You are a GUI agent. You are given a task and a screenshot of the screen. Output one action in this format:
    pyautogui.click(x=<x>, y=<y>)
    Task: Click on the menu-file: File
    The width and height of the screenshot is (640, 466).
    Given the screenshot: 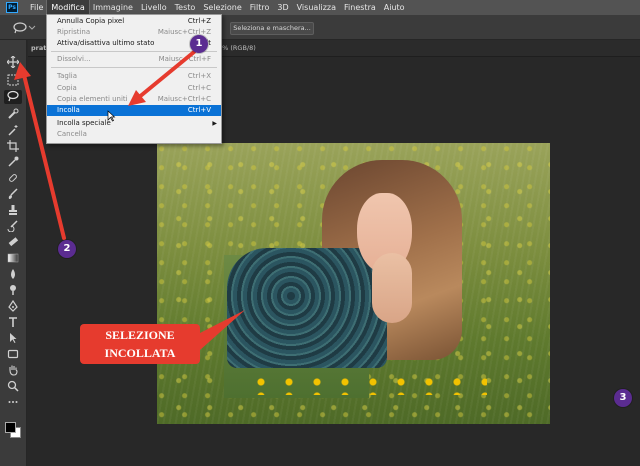 What is the action you would take?
    pyautogui.click(x=36, y=7)
    